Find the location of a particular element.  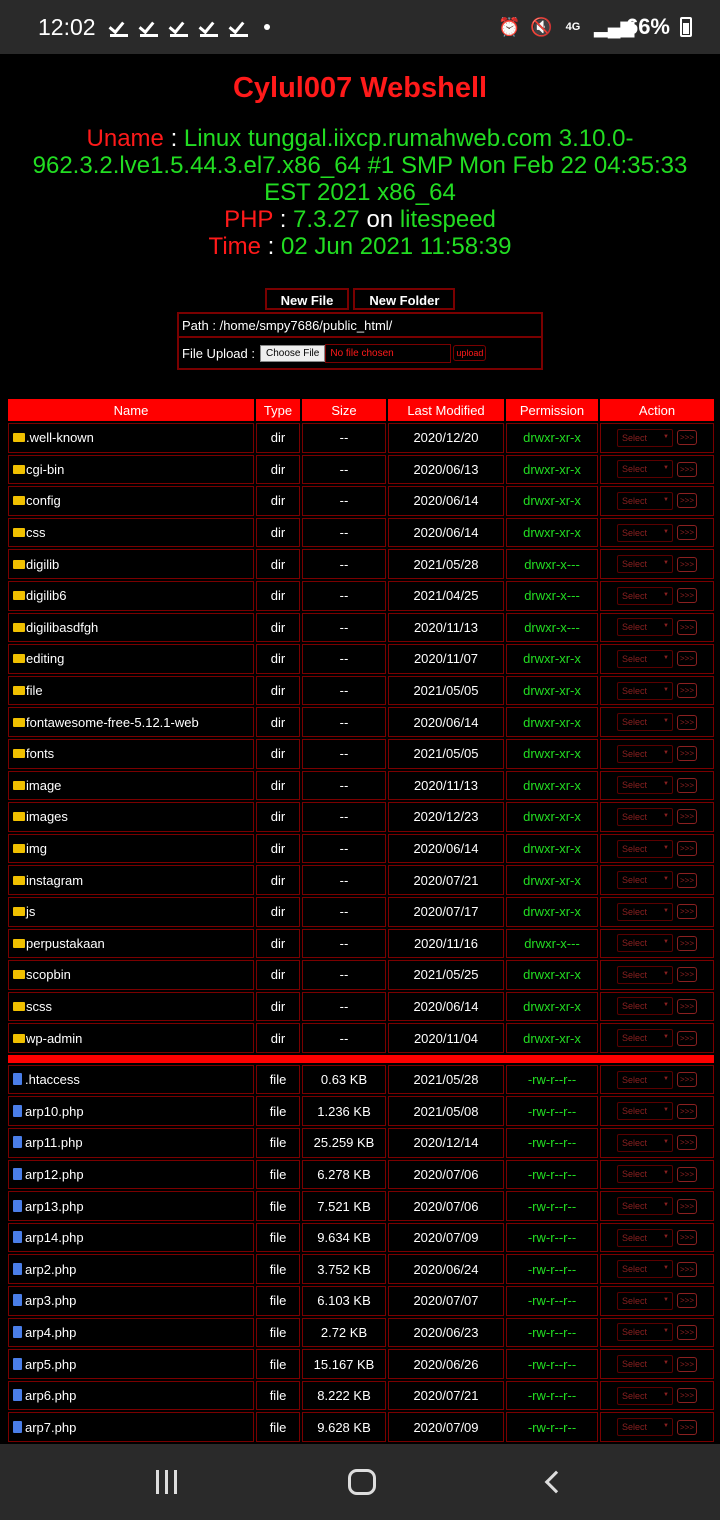

name-cell: fontawesome-free-5.12.1-web is located at coordinates (131, 722).